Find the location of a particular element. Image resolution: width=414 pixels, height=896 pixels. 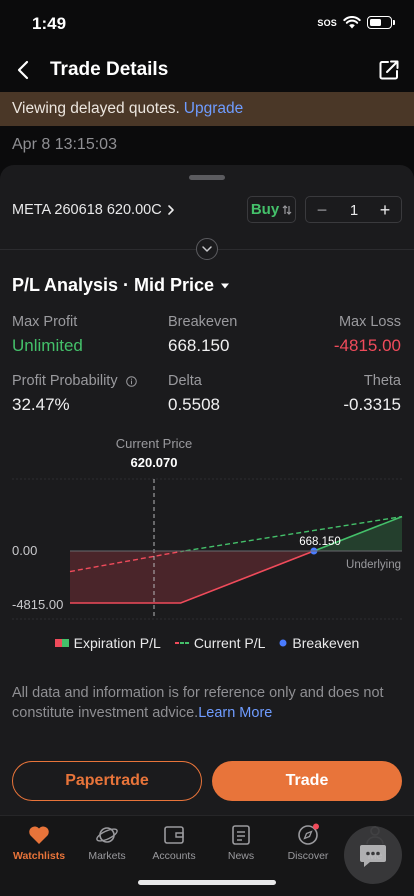

breakeven-dot-icon is located at coordinates (283, 643).